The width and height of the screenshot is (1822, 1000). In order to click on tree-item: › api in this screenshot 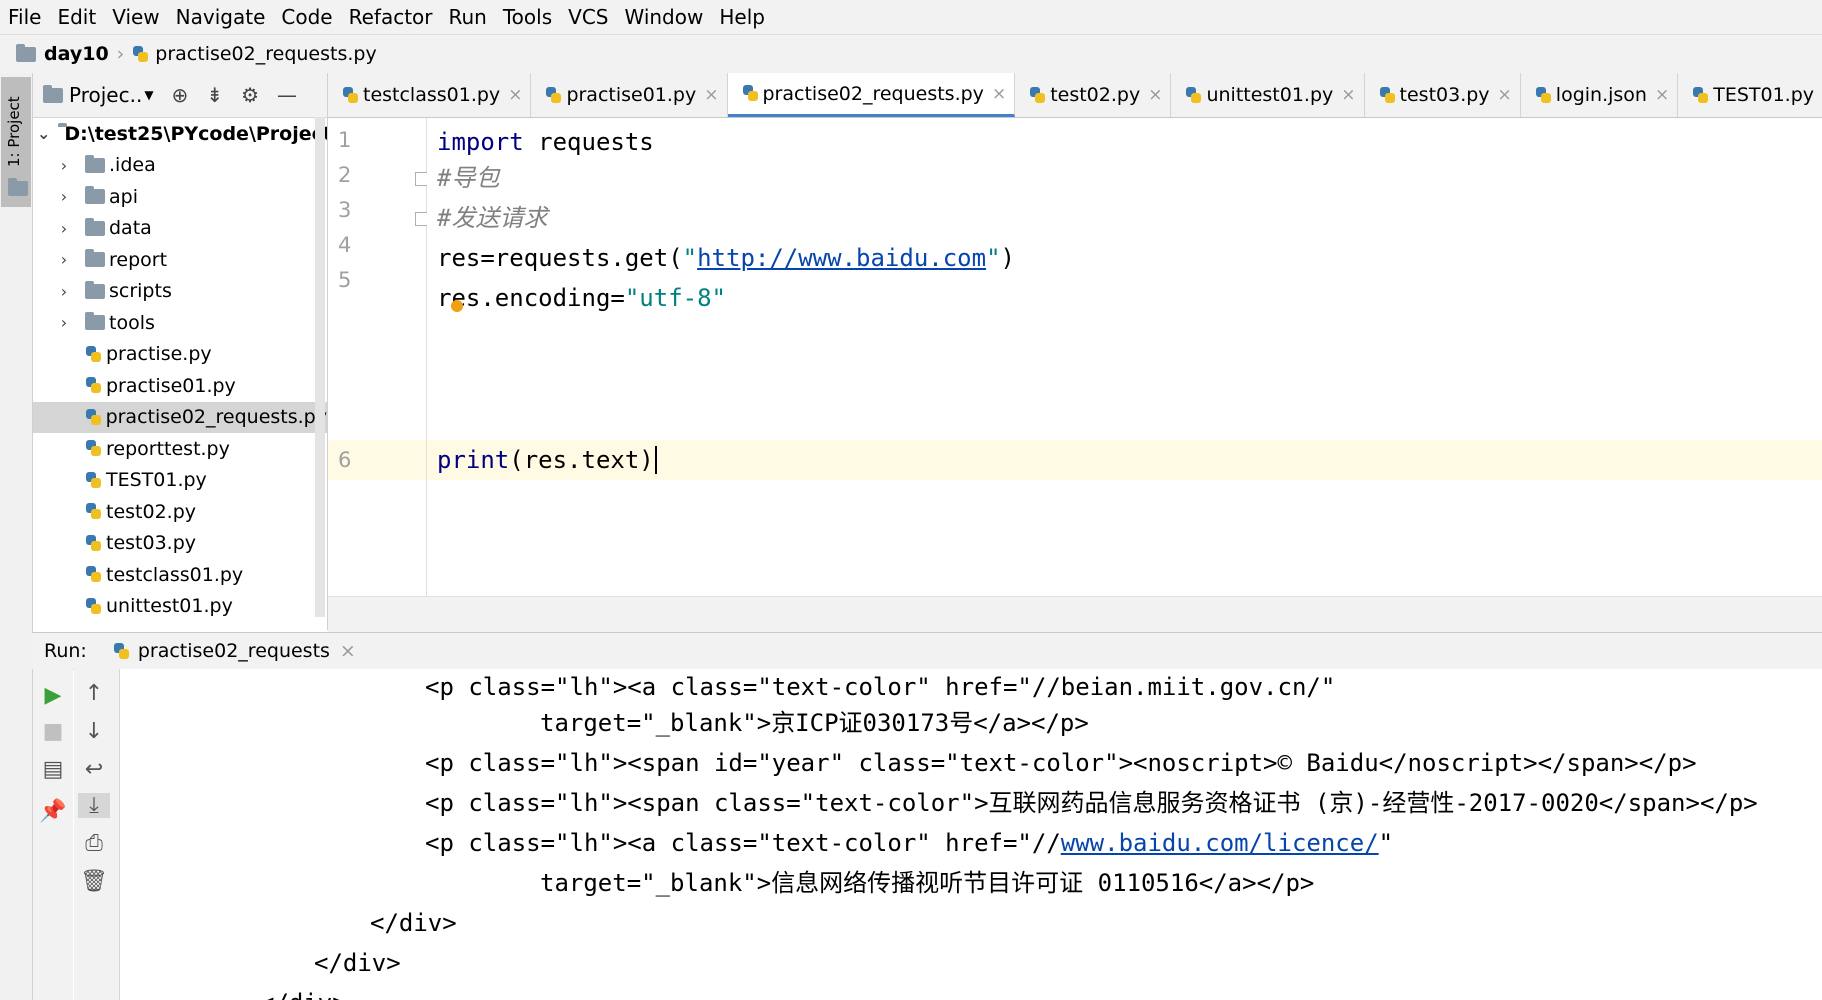, I will do `click(180, 197)`.